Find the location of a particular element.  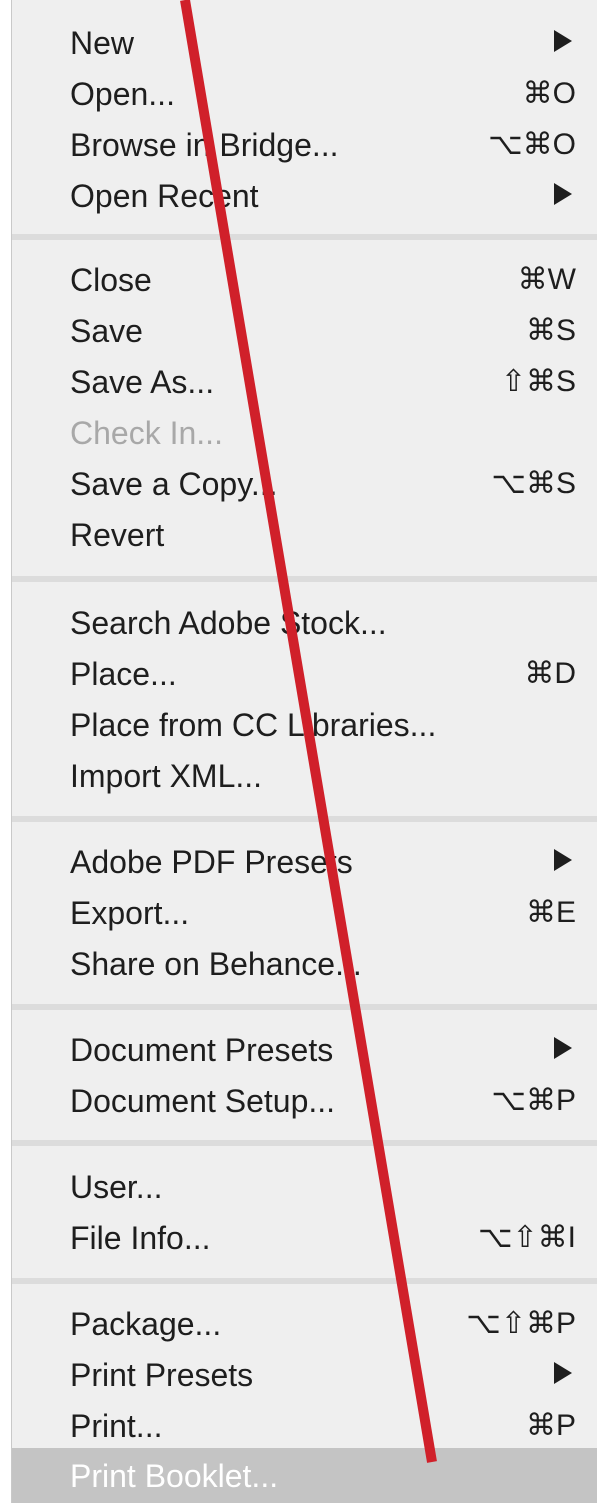

menu-item-shortcut: ⌘P is located at coordinates (550, 1425).